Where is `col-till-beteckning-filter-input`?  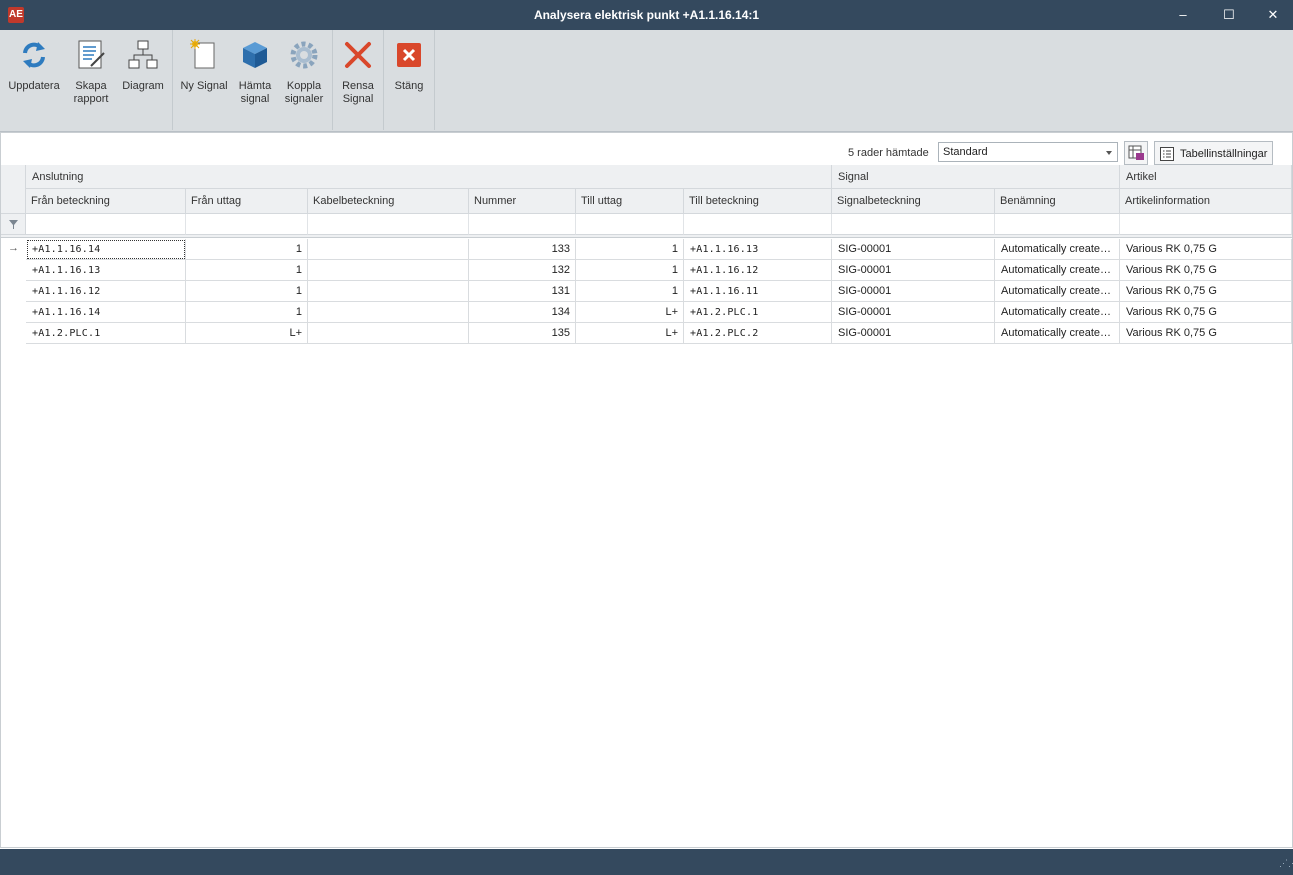 col-till-beteckning-filter-input is located at coordinates (758, 224).